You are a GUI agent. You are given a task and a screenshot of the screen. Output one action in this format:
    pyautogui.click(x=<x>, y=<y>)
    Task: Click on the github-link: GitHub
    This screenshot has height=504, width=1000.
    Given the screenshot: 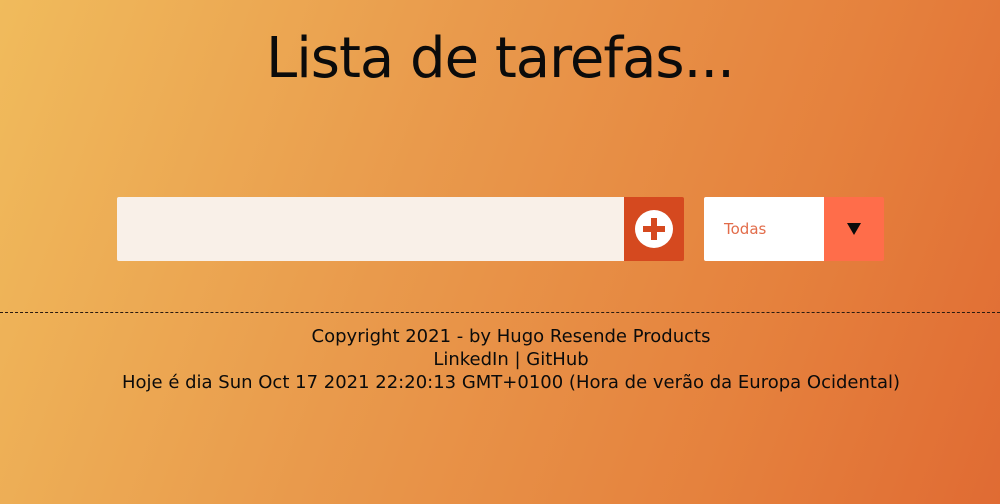 What is the action you would take?
    pyautogui.click(x=557, y=359)
    